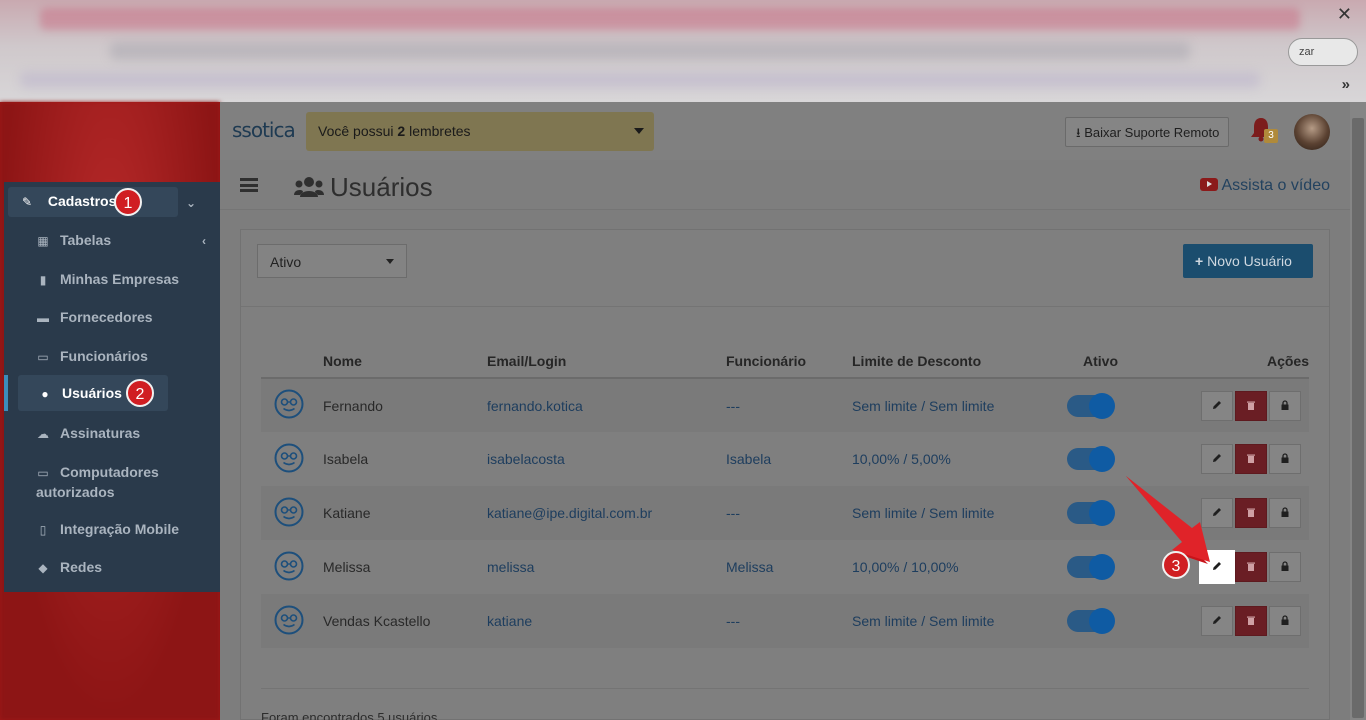  Describe the element at coordinates (1271, 136) in the screenshot. I see `notification-count: 3` at that location.